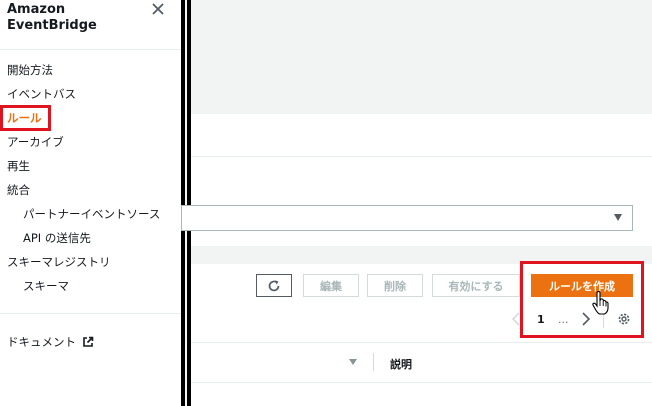  What do you see at coordinates (88, 341) in the screenshot?
I see `external-link-icon` at bounding box center [88, 341].